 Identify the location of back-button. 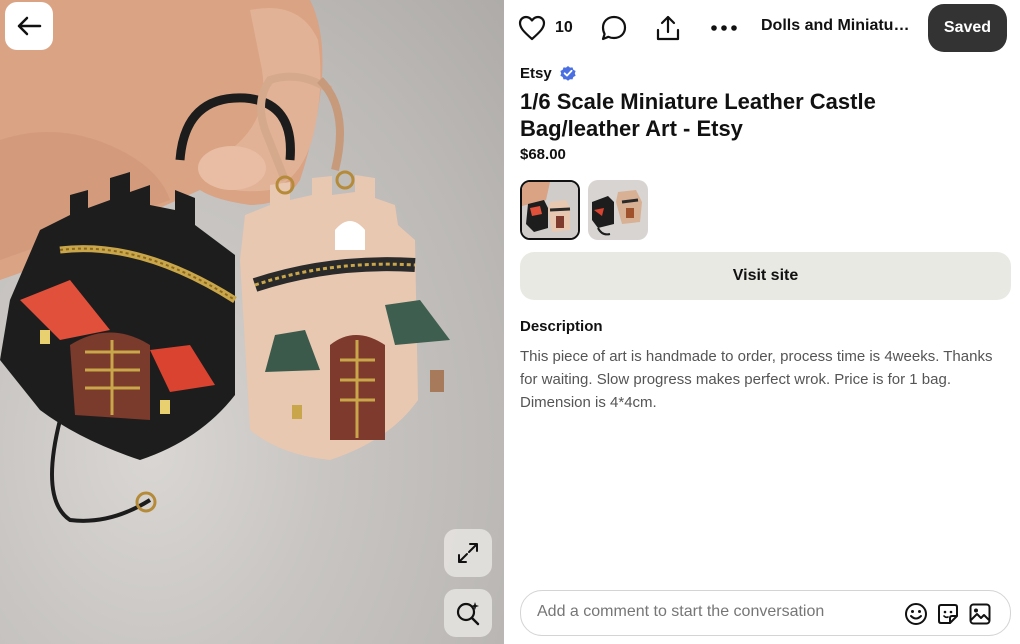
(29, 26).